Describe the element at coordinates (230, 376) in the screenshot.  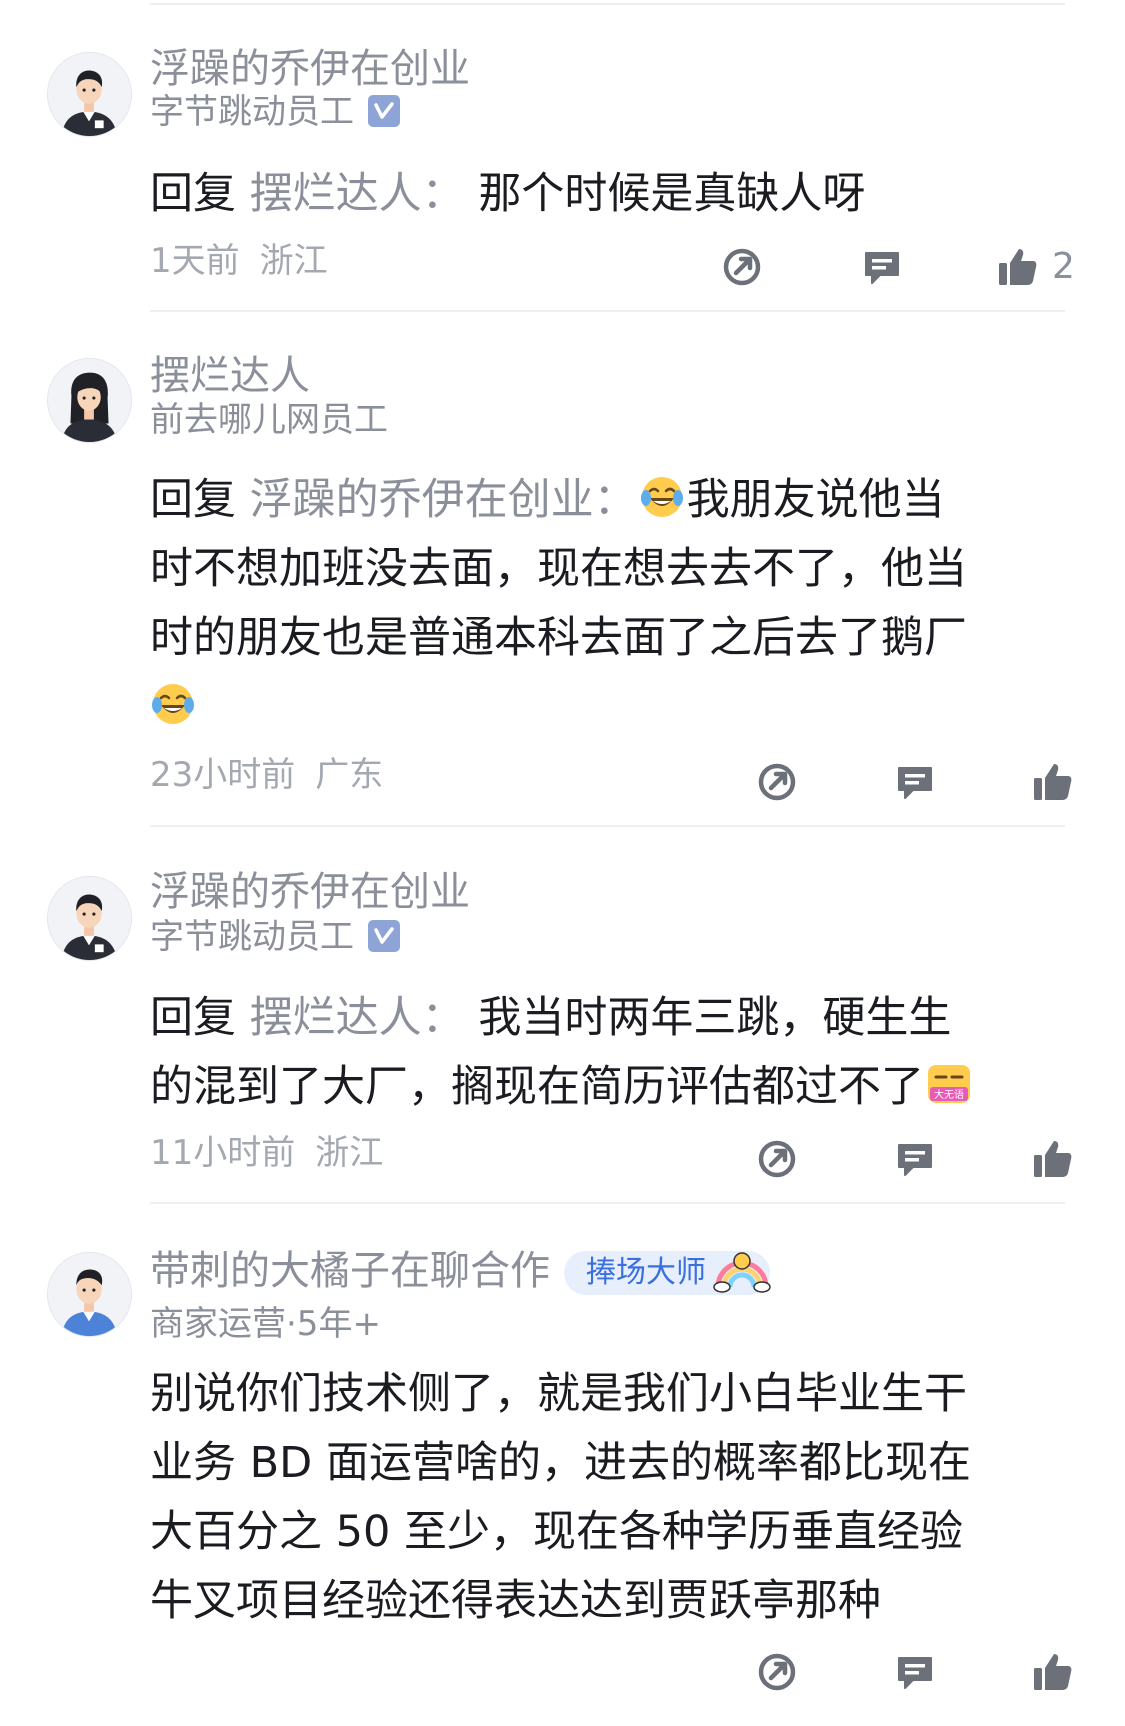
I see `author-name: 摆烂达人` at that location.